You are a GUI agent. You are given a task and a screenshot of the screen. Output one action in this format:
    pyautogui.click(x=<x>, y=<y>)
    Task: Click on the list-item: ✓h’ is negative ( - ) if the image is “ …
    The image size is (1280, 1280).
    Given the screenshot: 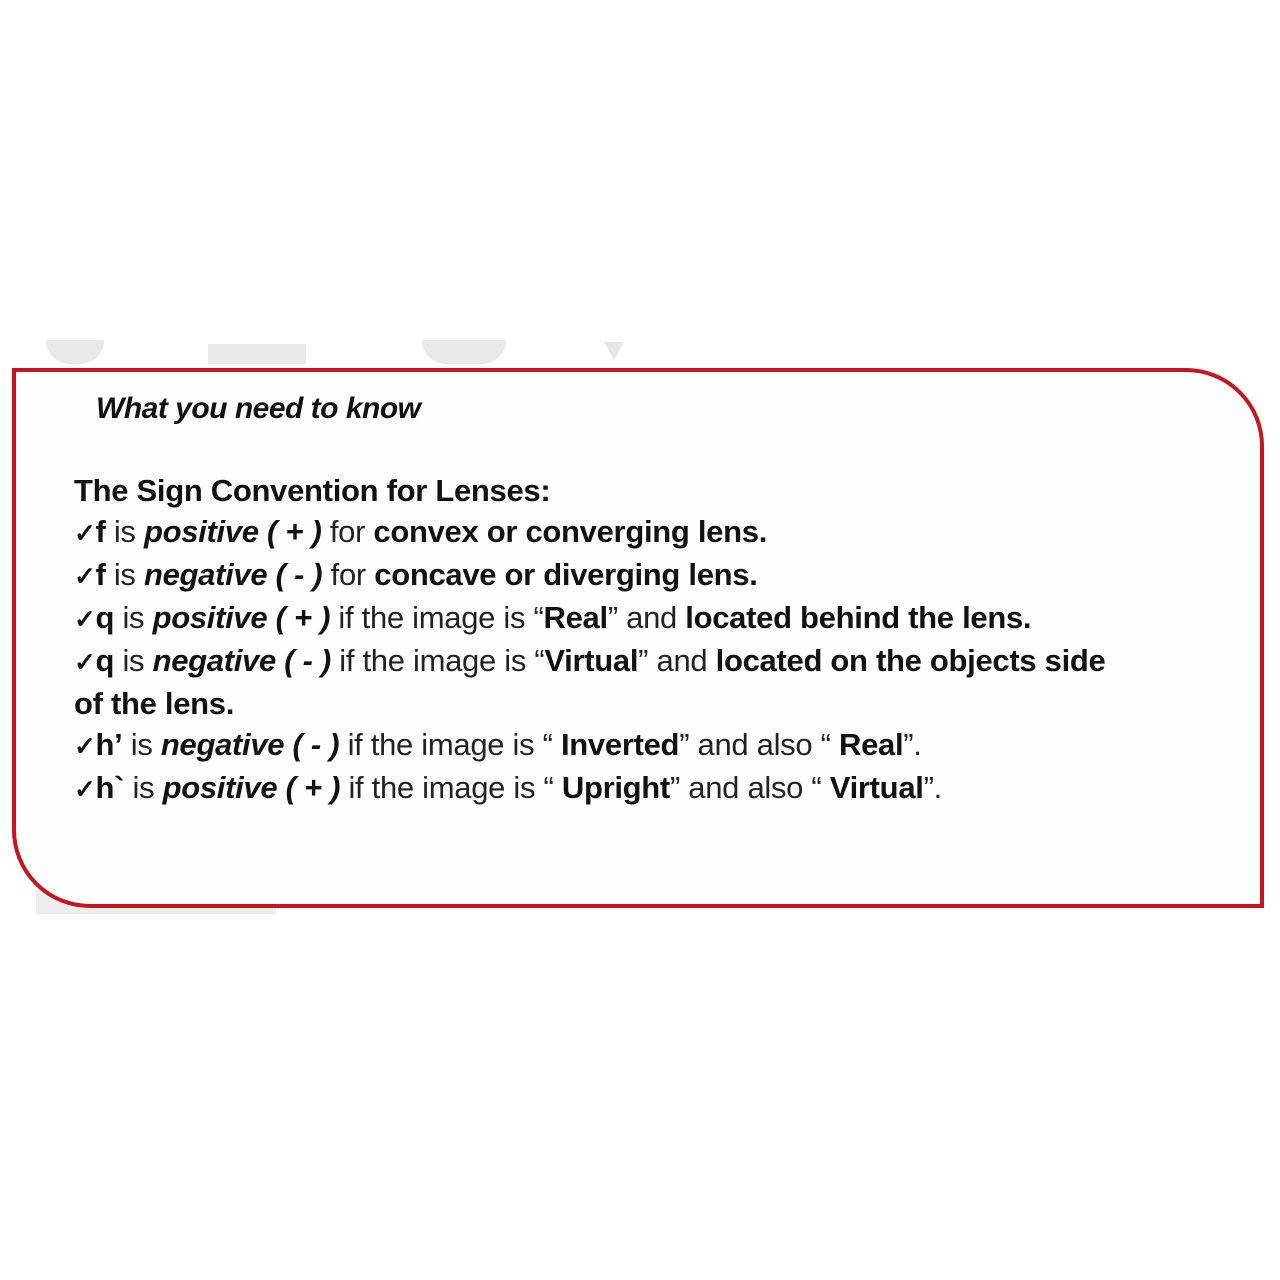 What is the action you would take?
    pyautogui.click(x=660, y=745)
    